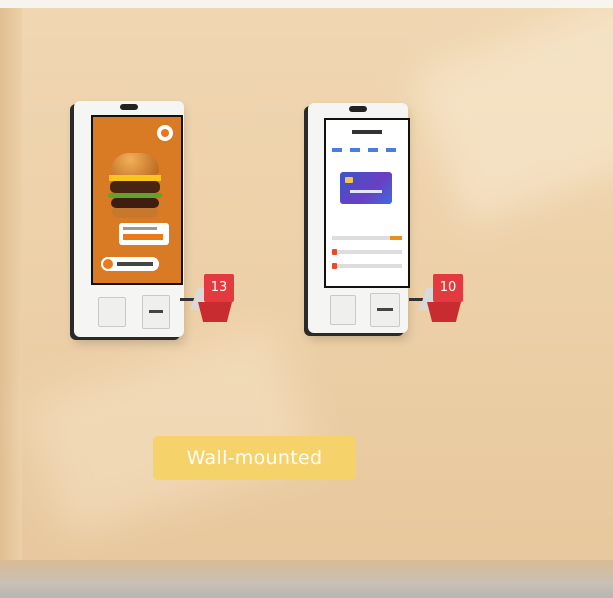 The width and height of the screenshot is (613, 598). I want to click on kiosk-screen-burger-ad, so click(137, 200).